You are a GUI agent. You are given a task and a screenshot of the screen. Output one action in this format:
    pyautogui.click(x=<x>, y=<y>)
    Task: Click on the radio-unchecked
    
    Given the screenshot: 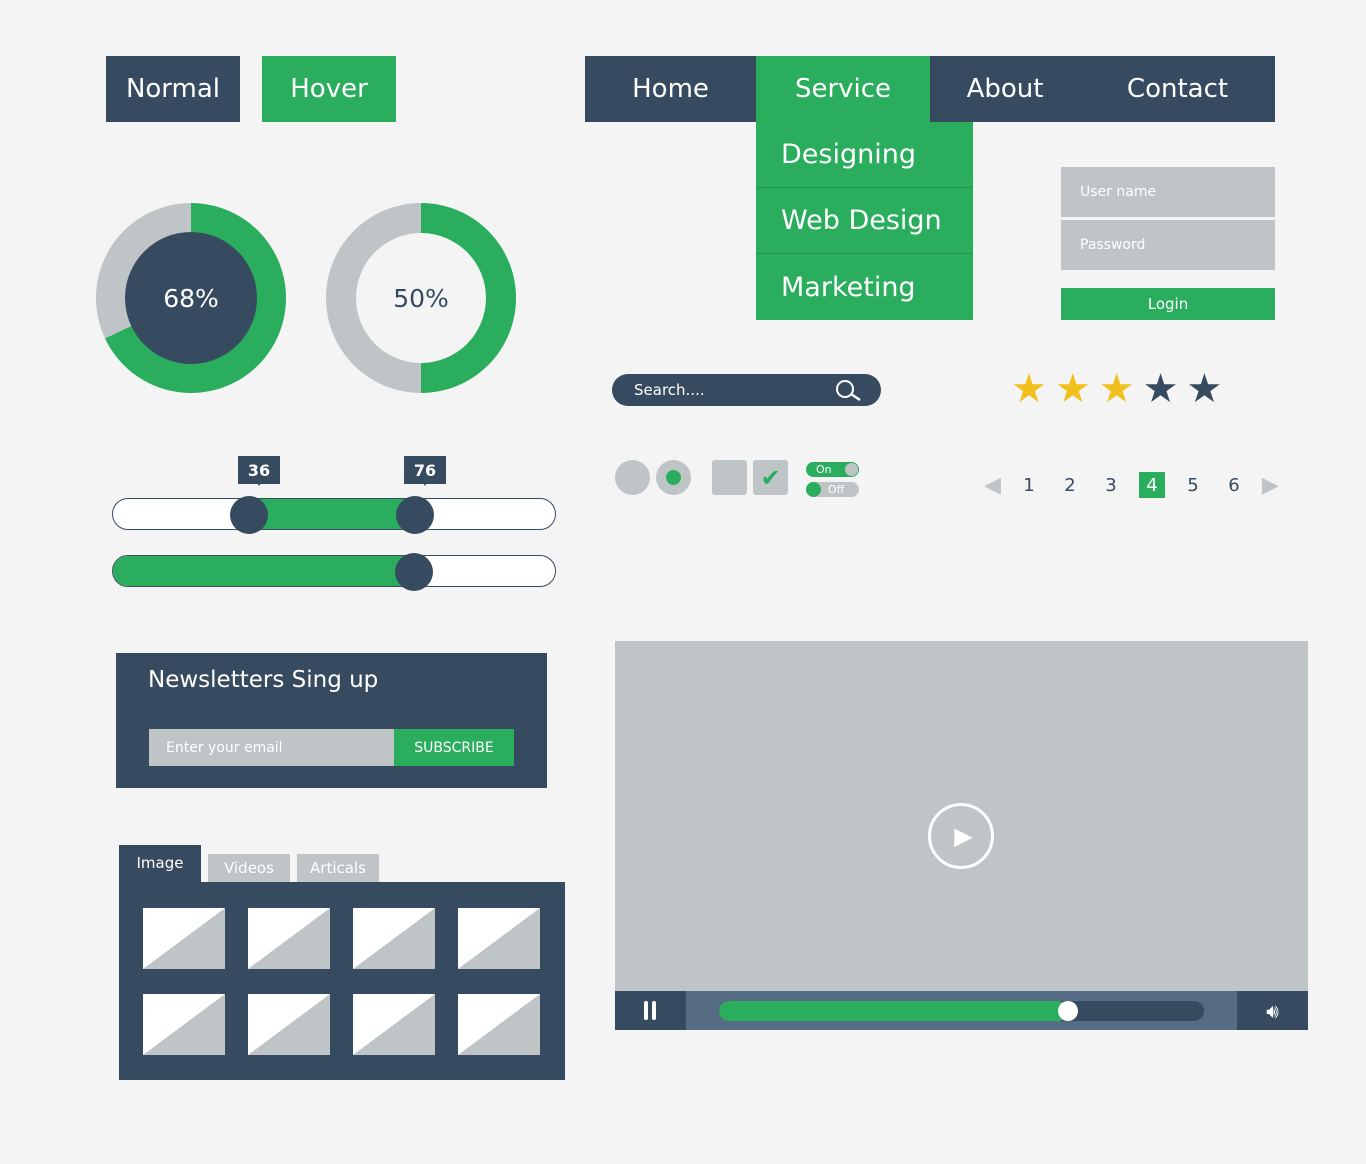 What is the action you would take?
    pyautogui.click(x=632, y=477)
    